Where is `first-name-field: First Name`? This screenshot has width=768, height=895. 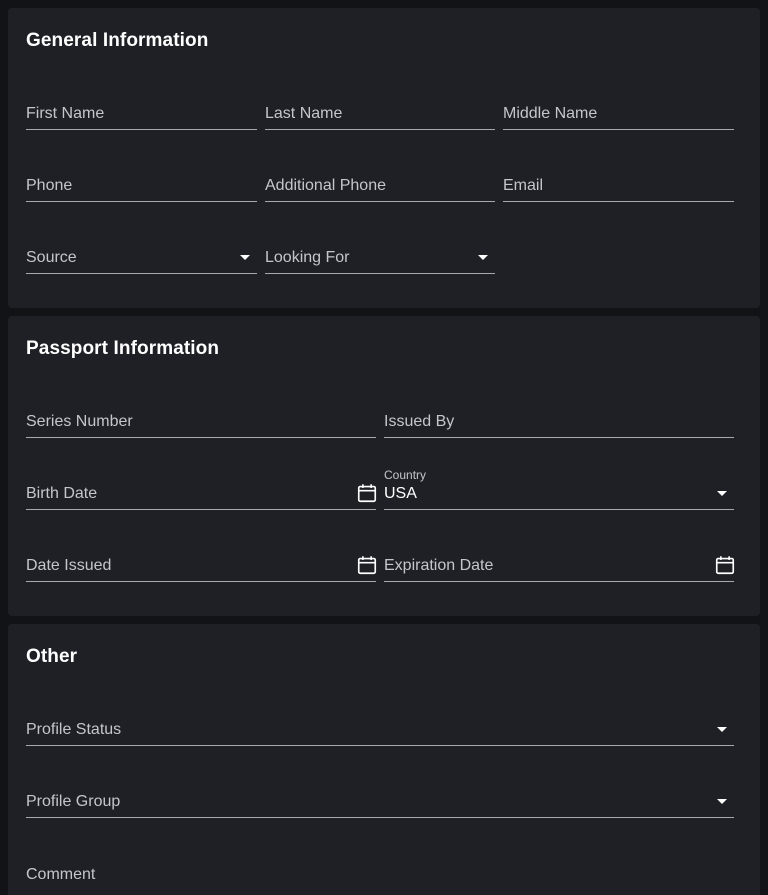 first-name-field: First Name is located at coordinates (141, 114).